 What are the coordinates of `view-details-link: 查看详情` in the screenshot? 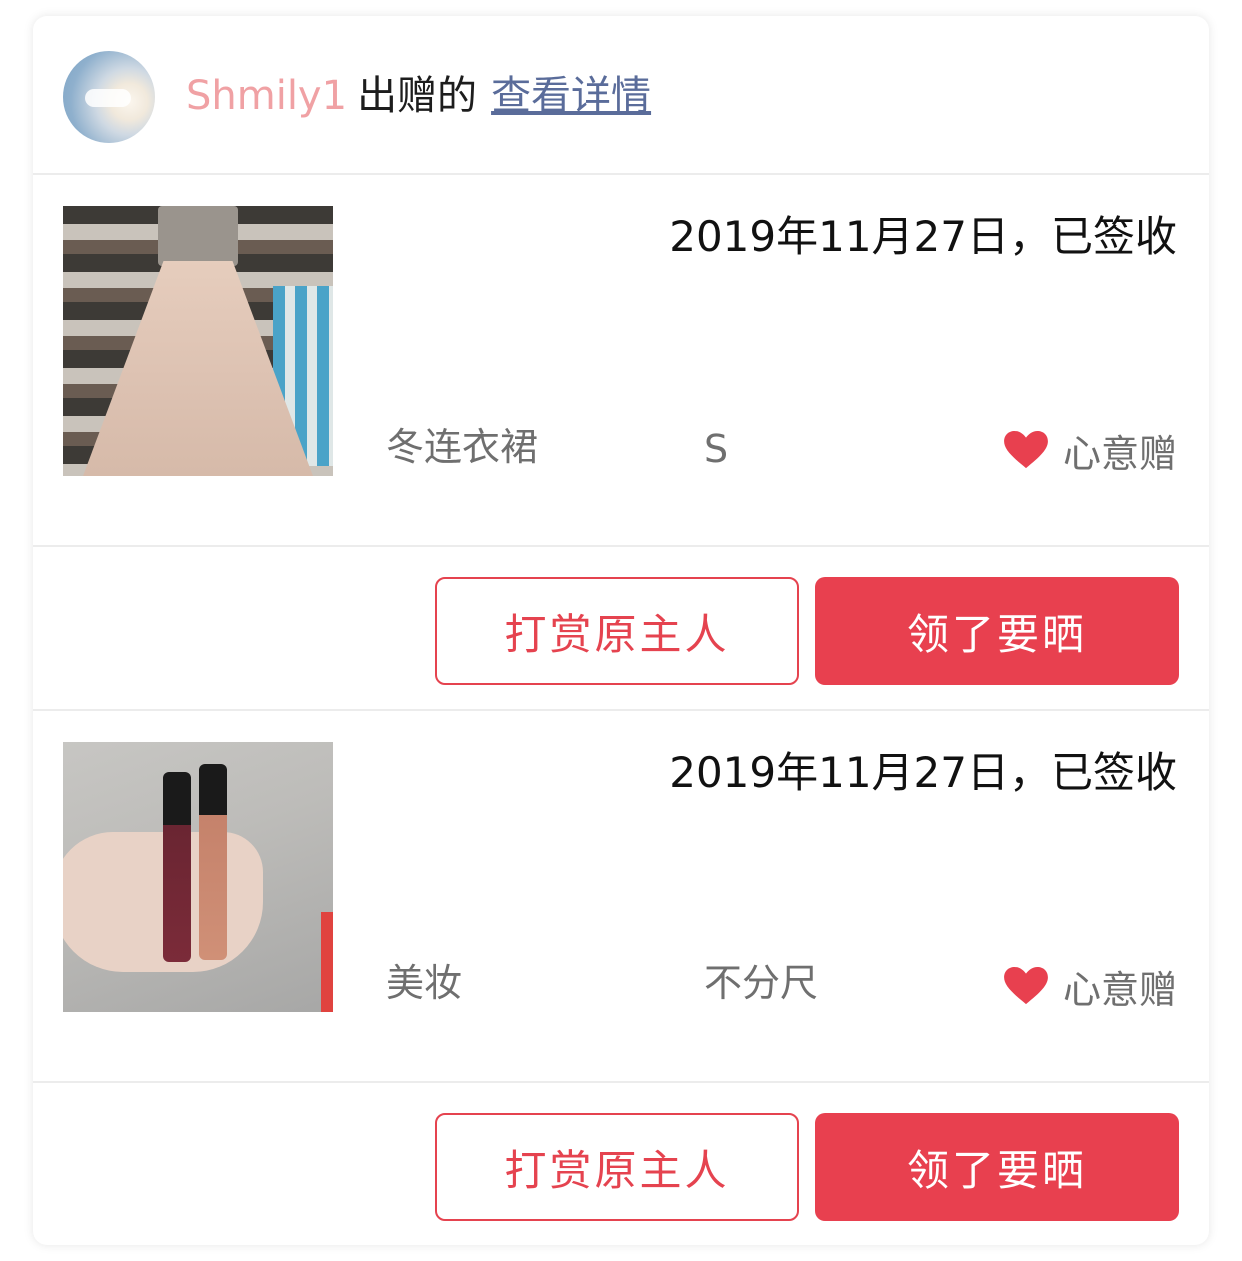 It's located at (571, 96).